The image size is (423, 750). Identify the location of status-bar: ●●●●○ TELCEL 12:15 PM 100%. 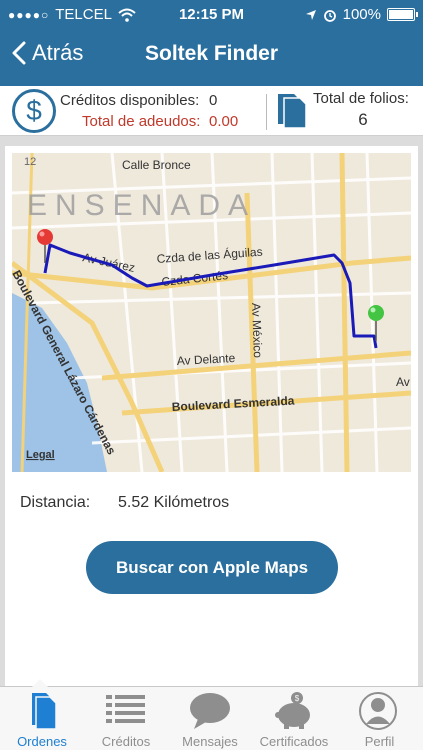
(211, 14).